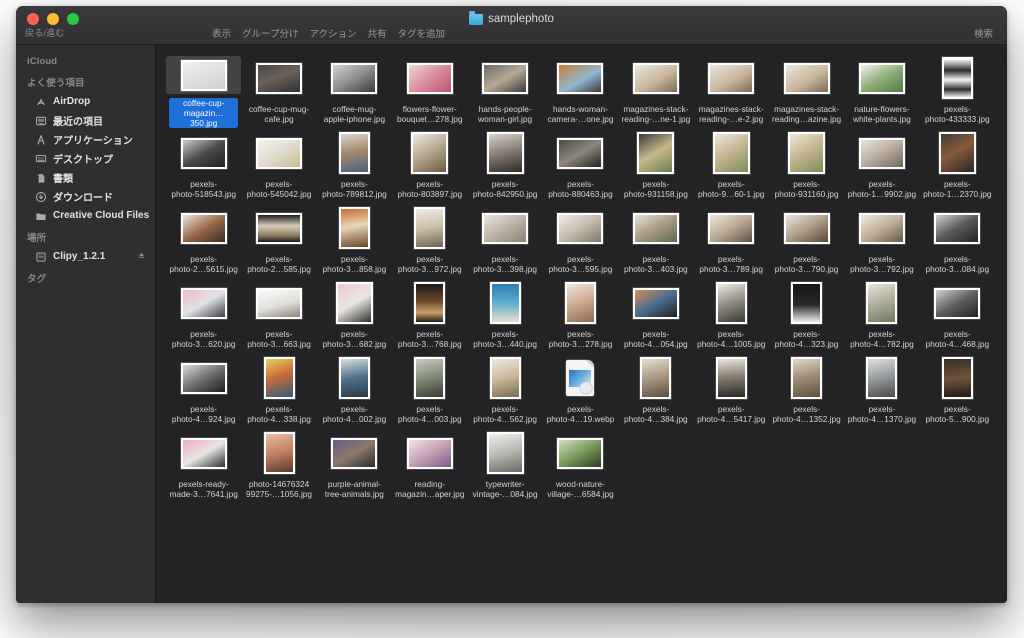 The height and width of the screenshot is (638, 1024). What do you see at coordinates (354, 315) in the screenshot?
I see `file-item: pexels- photo-3…682.jpg` at bounding box center [354, 315].